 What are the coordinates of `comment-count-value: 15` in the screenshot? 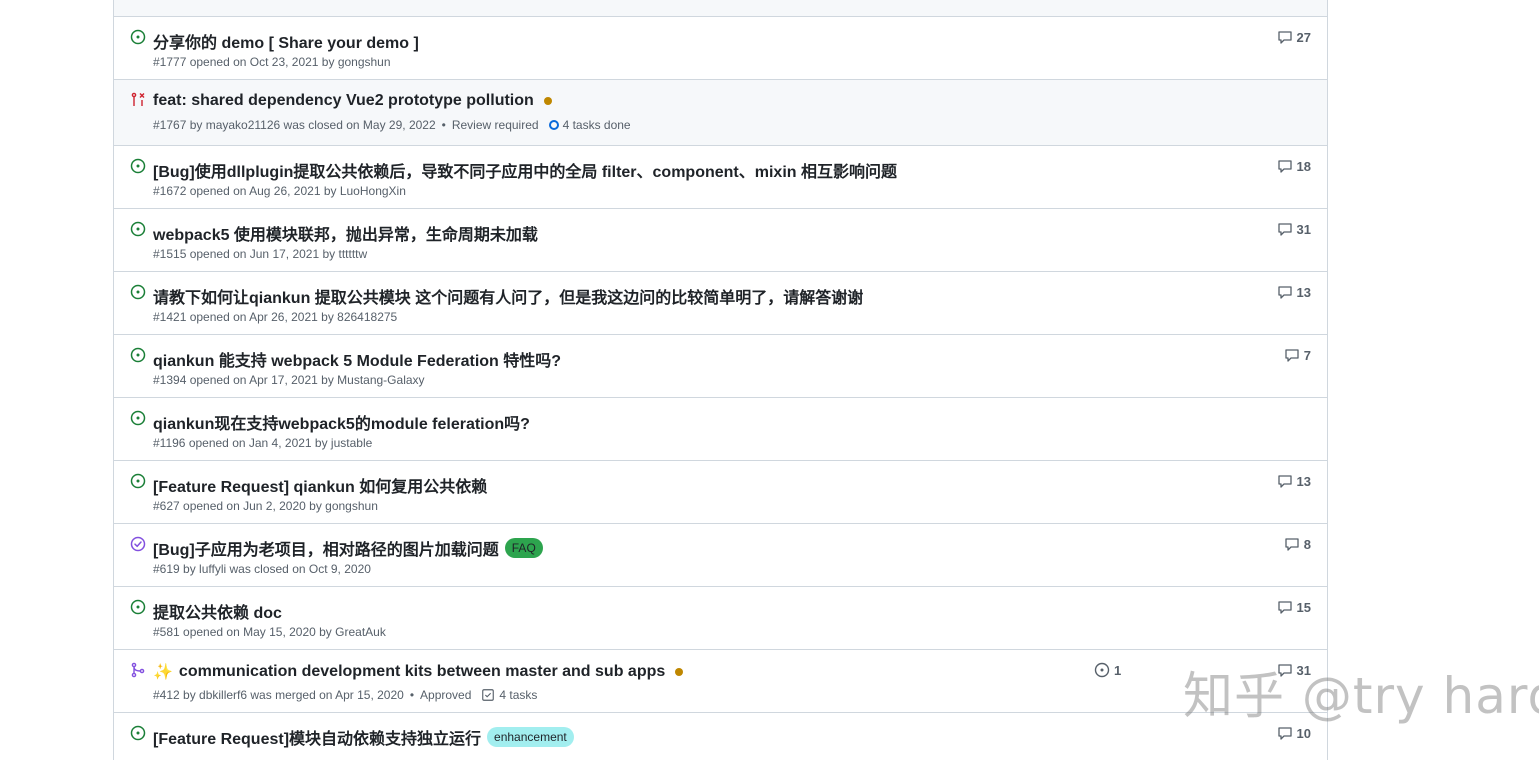 It's located at (1303, 607).